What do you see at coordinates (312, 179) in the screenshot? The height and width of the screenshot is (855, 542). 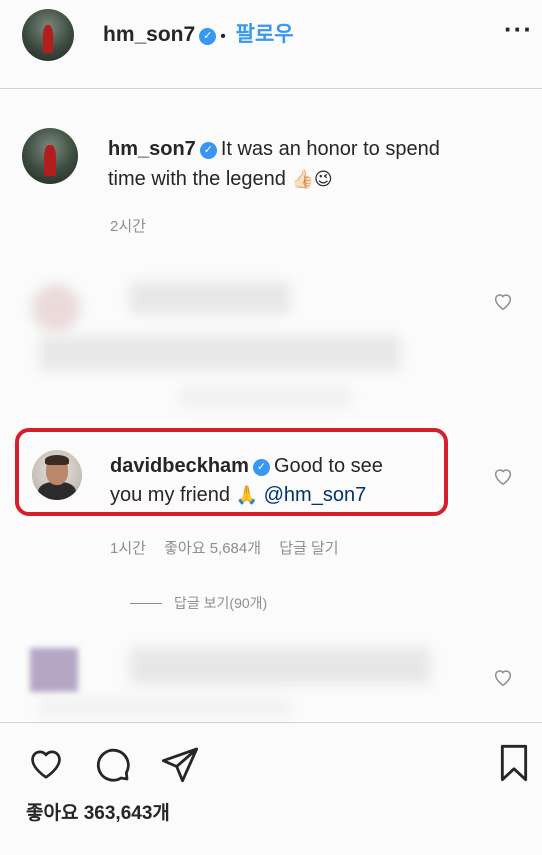 I see `caption-emoji: 👍🏻😉` at bounding box center [312, 179].